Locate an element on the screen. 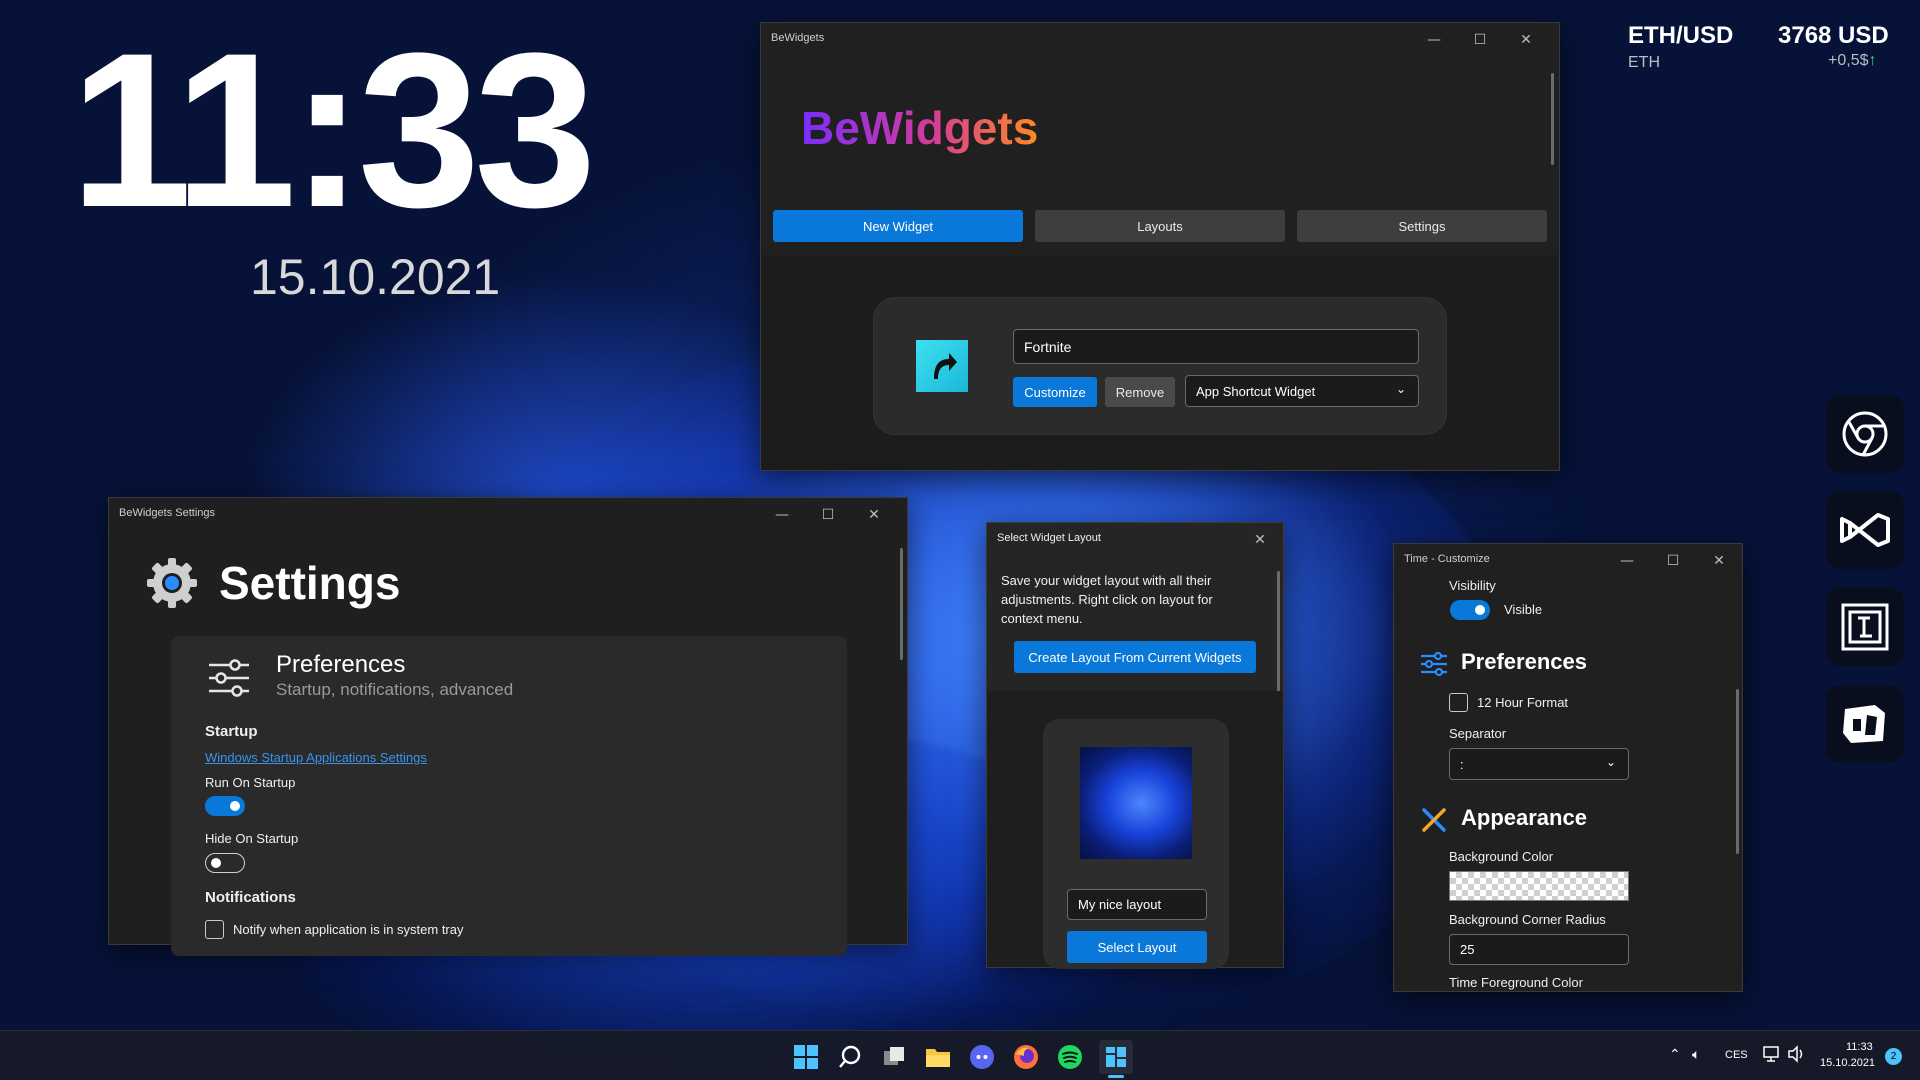  hide-on-startup-toggle is located at coordinates (225, 863).